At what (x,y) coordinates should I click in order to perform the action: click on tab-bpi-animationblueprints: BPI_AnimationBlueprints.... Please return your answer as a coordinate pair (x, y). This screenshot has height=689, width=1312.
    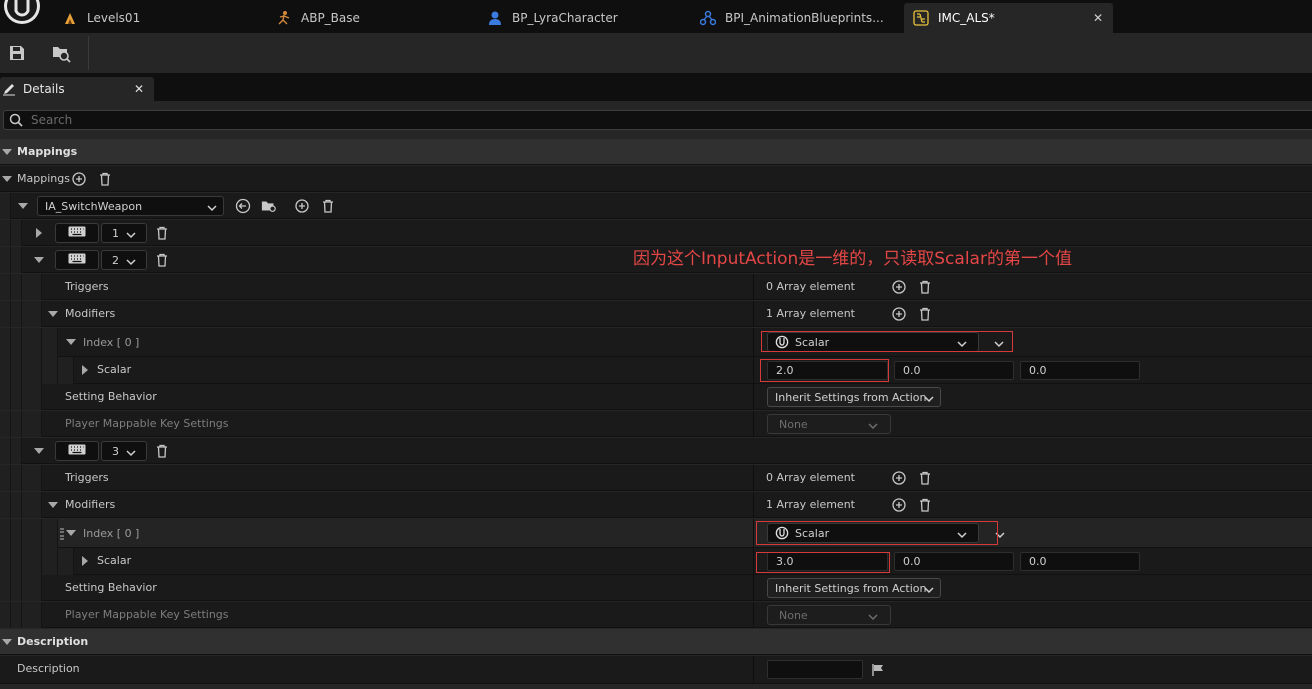
    Looking at the image, I should click on (800, 18).